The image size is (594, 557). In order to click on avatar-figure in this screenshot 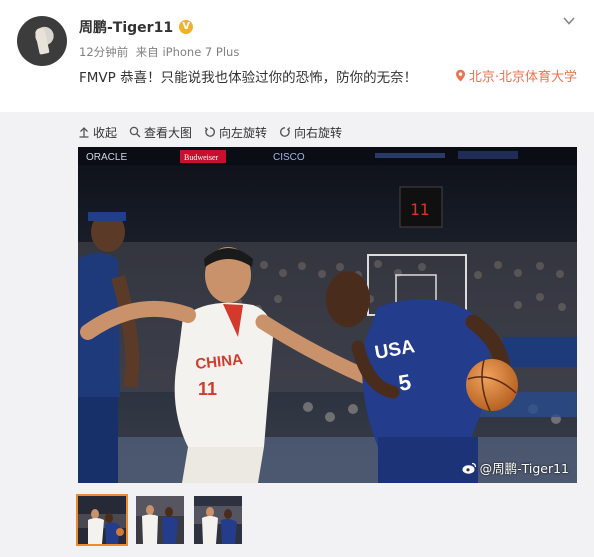, I will do `click(42, 41)`.